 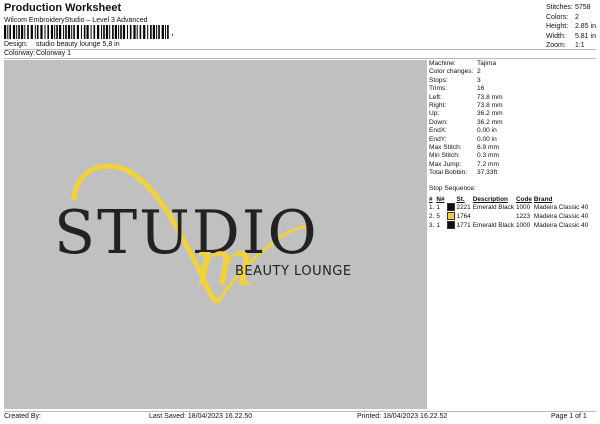 I want to click on row-description: Emerald Black, so click(x=493, y=207).